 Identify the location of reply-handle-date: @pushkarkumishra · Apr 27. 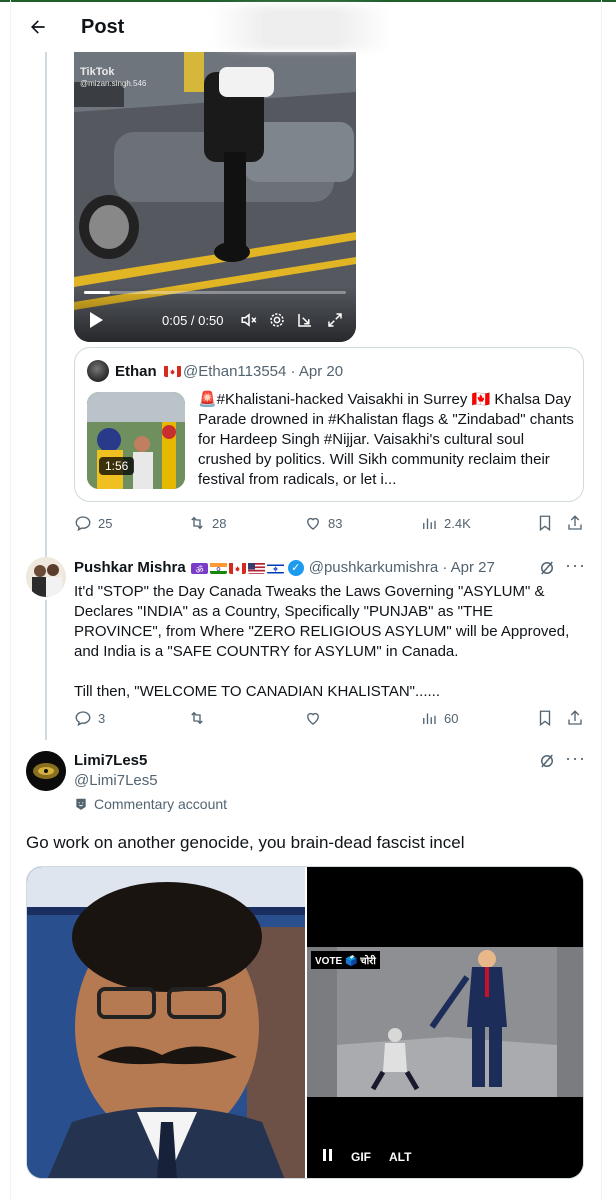
(402, 567).